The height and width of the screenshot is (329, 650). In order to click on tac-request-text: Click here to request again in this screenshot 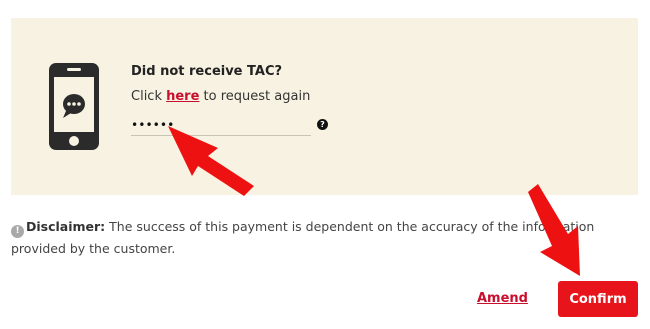, I will do `click(220, 96)`.